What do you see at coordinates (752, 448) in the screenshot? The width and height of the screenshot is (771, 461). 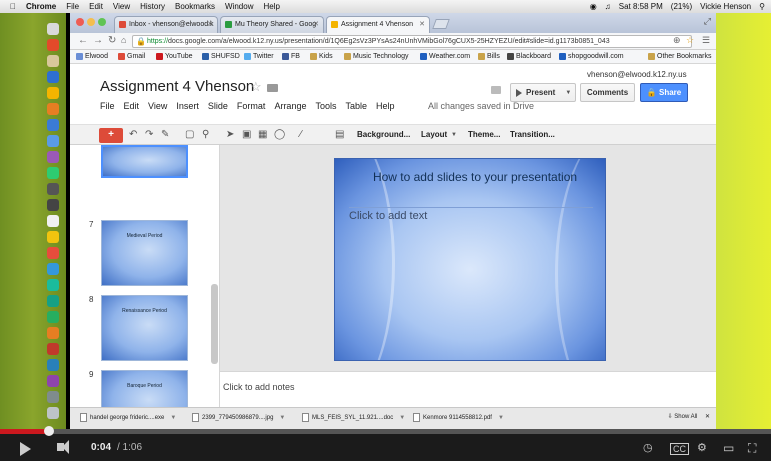 I see `fullscreen-icon: ⛶` at bounding box center [752, 448].